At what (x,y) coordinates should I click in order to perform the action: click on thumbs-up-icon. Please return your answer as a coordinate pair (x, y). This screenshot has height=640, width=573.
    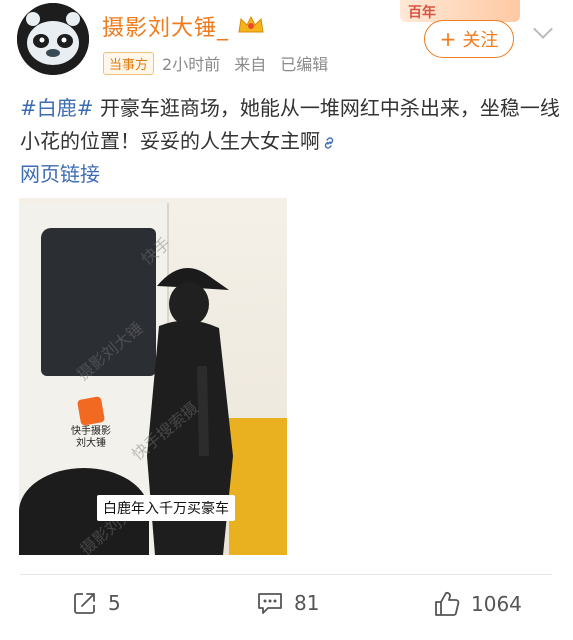
    Looking at the image, I should click on (447, 603).